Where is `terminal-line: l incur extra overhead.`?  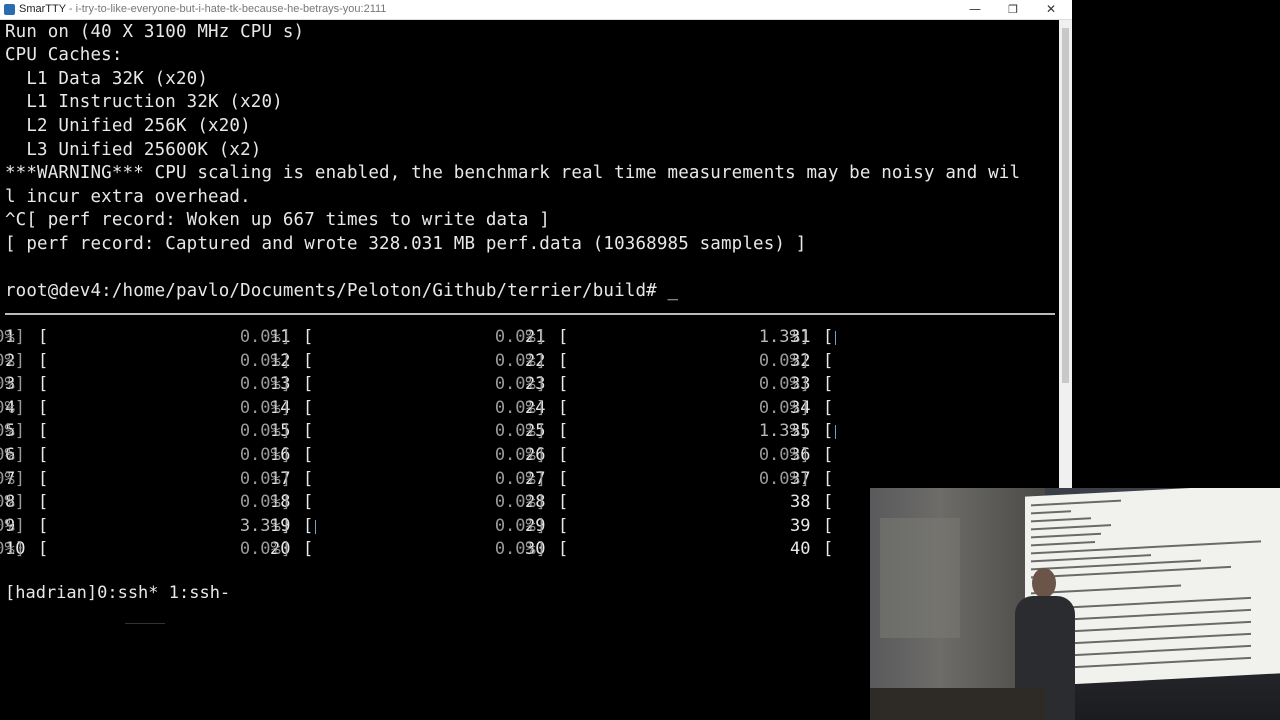 terminal-line: l incur extra overhead. is located at coordinates (128, 197).